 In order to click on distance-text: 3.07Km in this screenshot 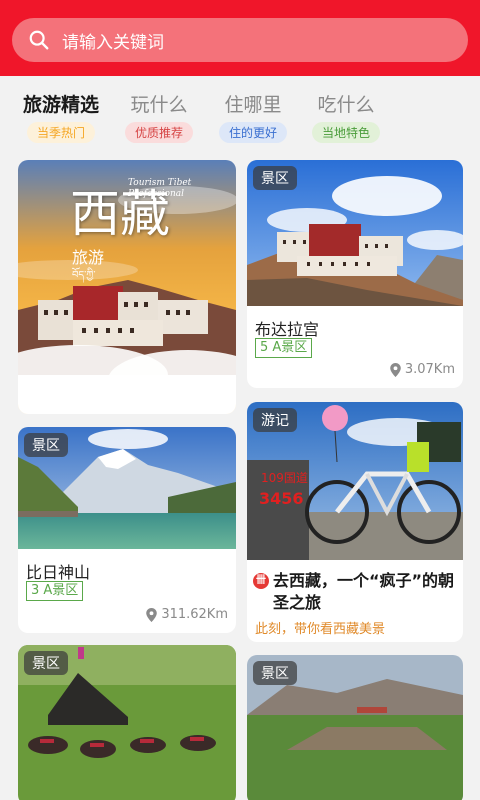, I will do `click(429, 369)`.